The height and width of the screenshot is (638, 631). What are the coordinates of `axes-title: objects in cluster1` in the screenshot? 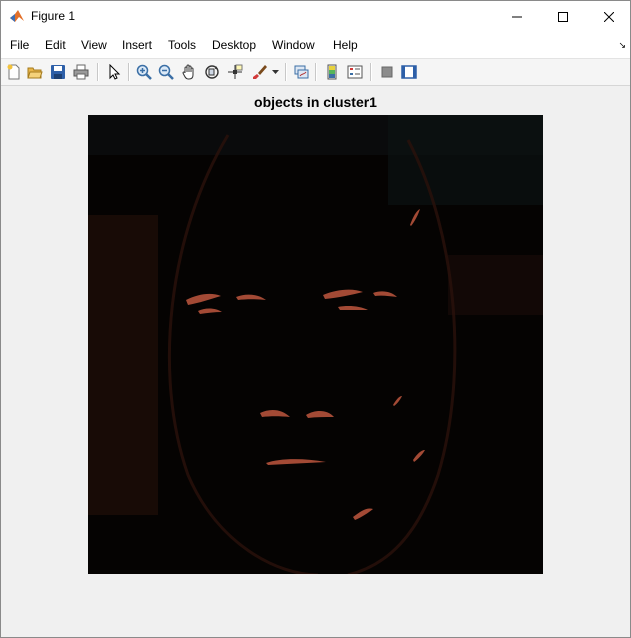 It's located at (315, 102).